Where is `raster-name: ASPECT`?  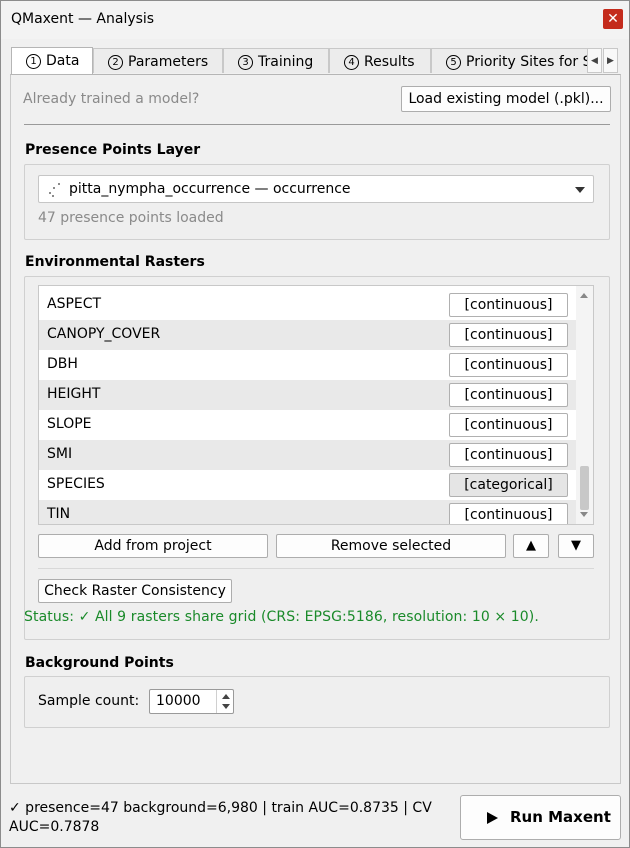
raster-name: ASPECT is located at coordinates (74, 304).